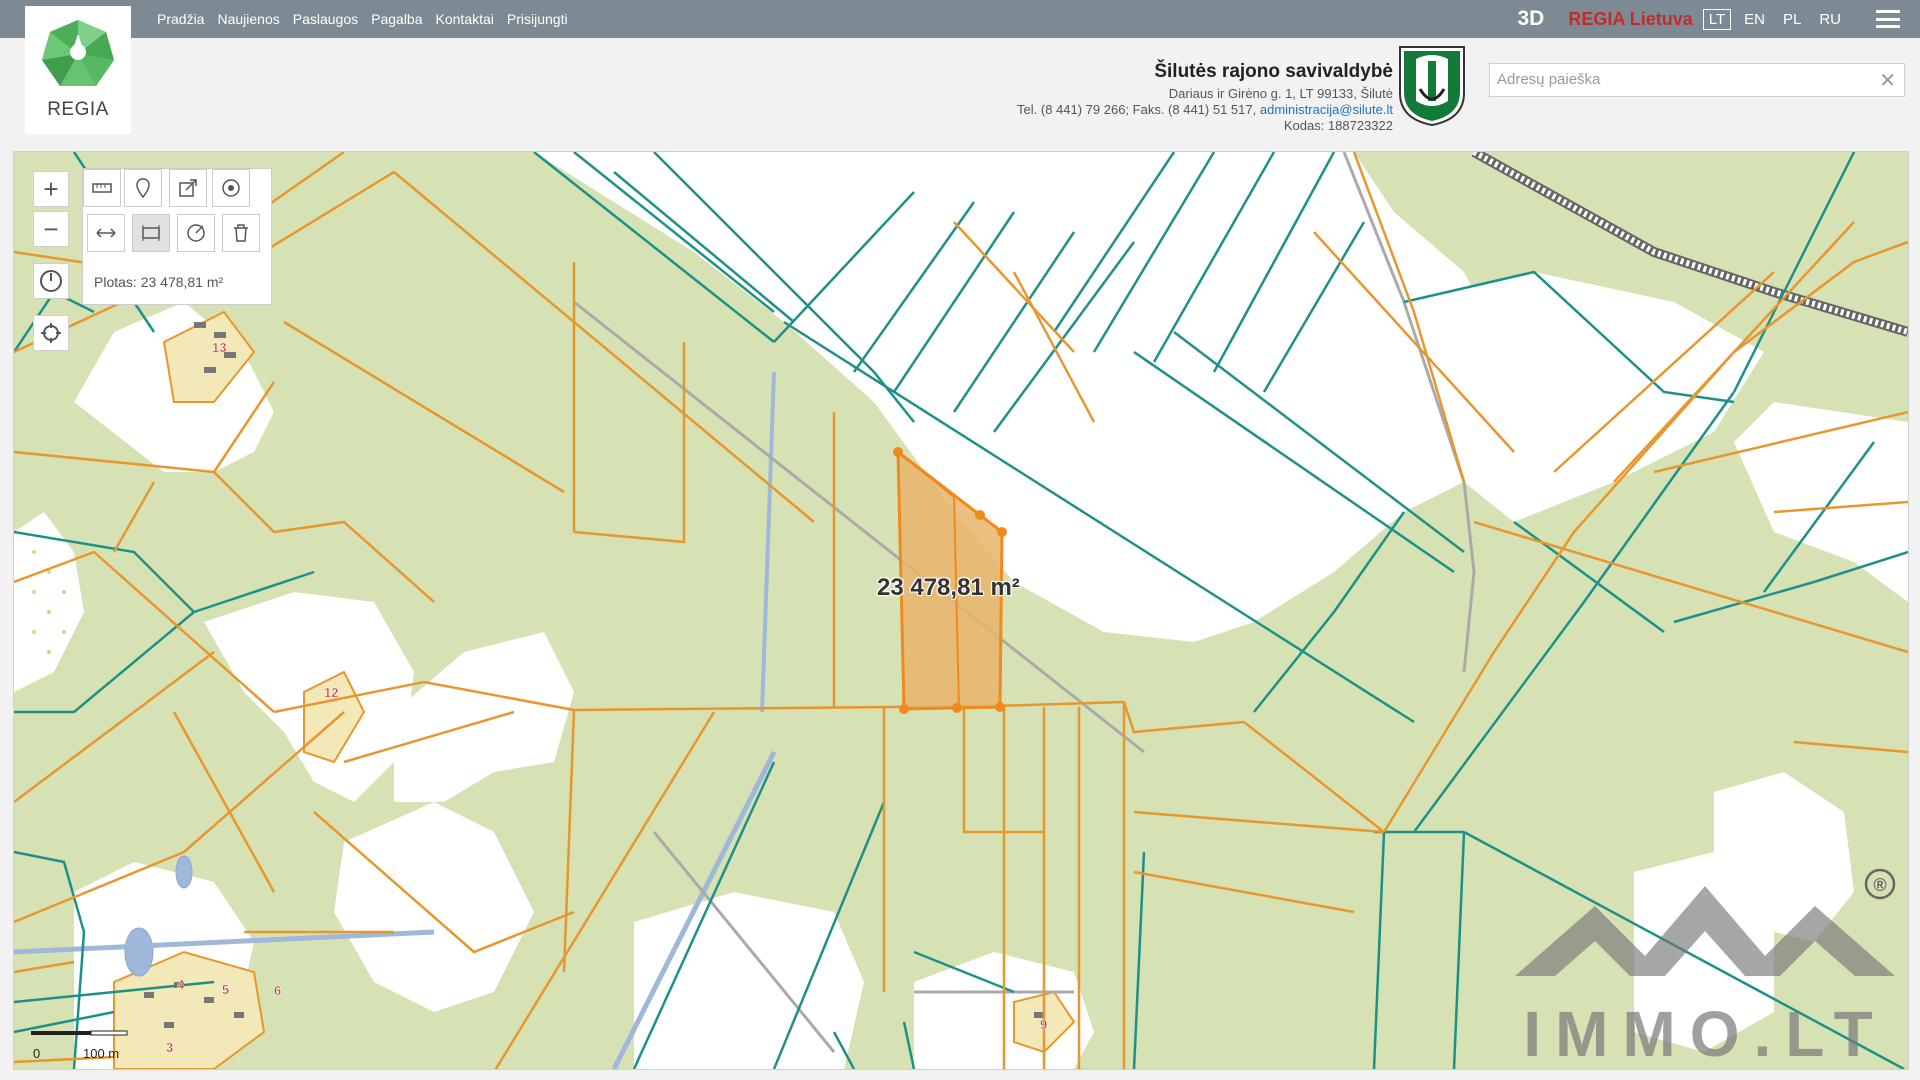 This screenshot has height=1080, width=1920. What do you see at coordinates (169, 1047) in the screenshot?
I see `parcel-label-3: 3` at bounding box center [169, 1047].